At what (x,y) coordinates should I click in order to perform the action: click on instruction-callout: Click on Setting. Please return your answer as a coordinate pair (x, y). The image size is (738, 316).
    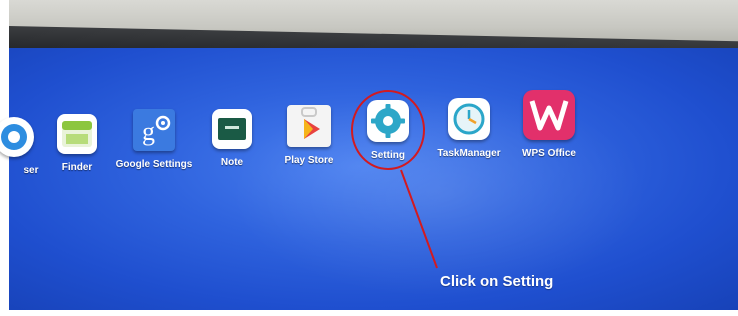
    Looking at the image, I should click on (497, 281).